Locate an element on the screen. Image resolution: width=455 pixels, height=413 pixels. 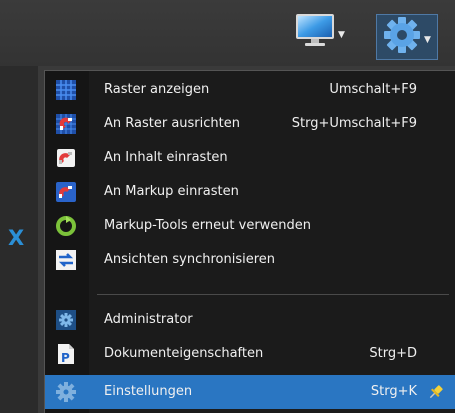
menu-item-label: An Markup einrasten is located at coordinates (171, 191).